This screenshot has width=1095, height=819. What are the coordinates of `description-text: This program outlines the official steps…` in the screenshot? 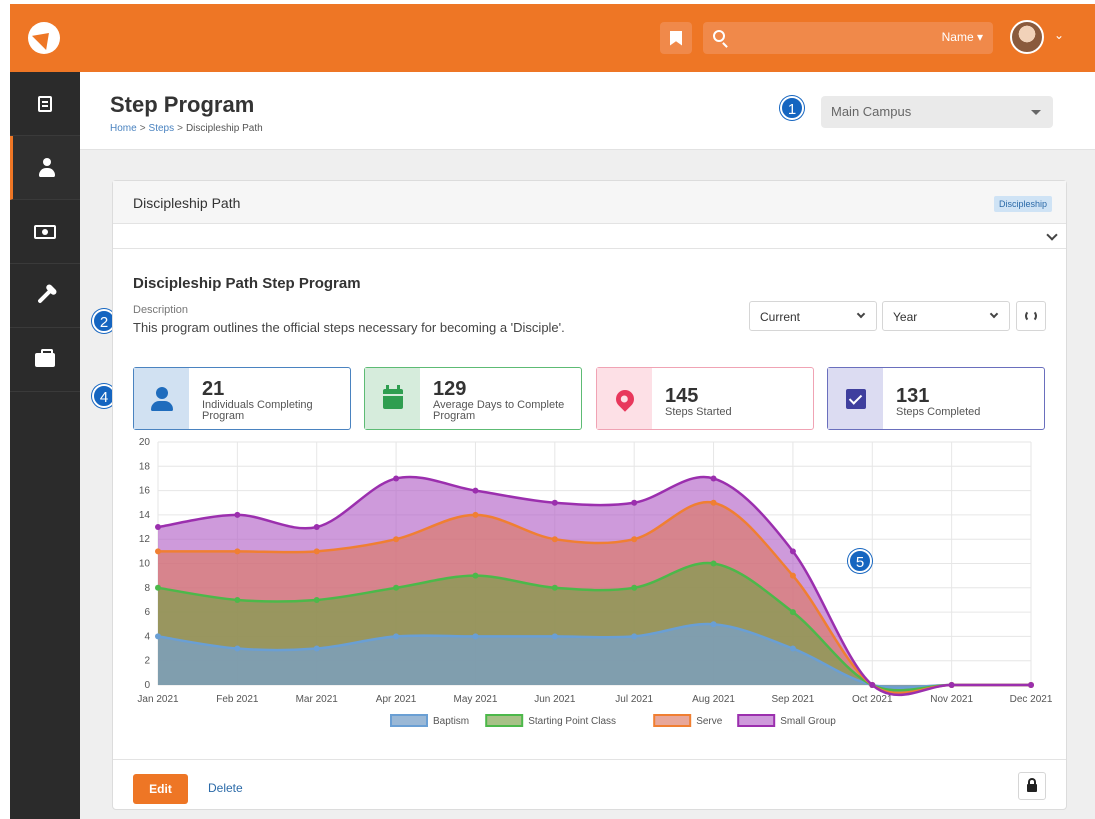 It's located at (349, 327).